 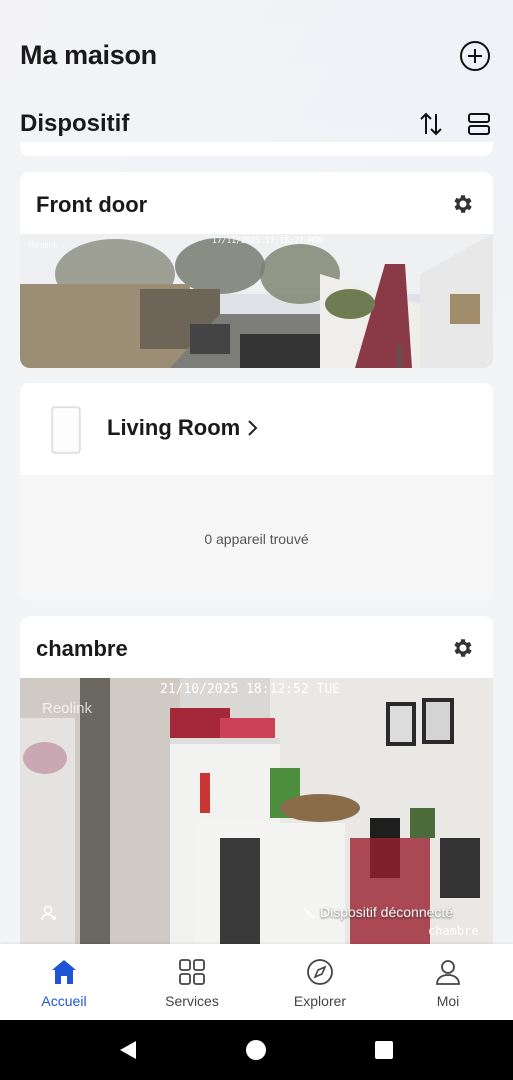 What do you see at coordinates (75, 123) in the screenshot?
I see `section-title: Dispositif` at bounding box center [75, 123].